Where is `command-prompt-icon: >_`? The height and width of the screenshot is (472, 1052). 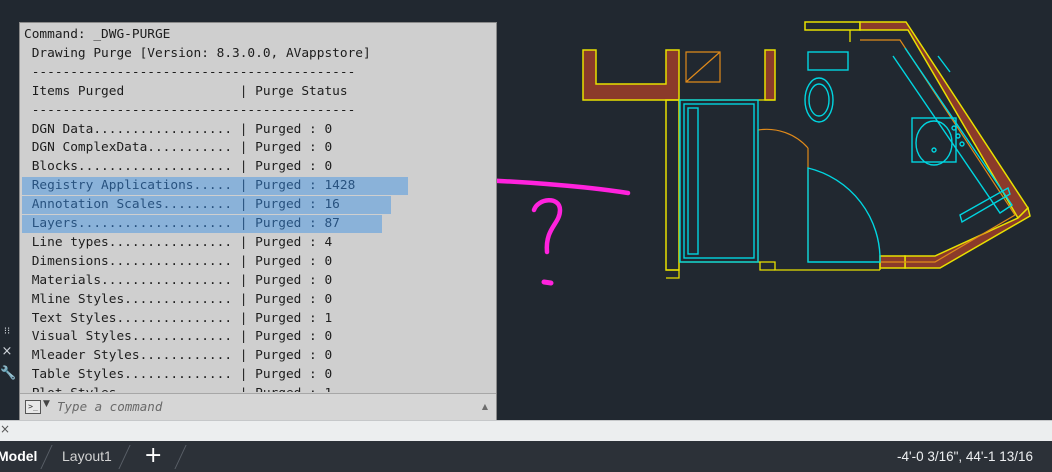
command-prompt-icon: >_ is located at coordinates (33, 407).